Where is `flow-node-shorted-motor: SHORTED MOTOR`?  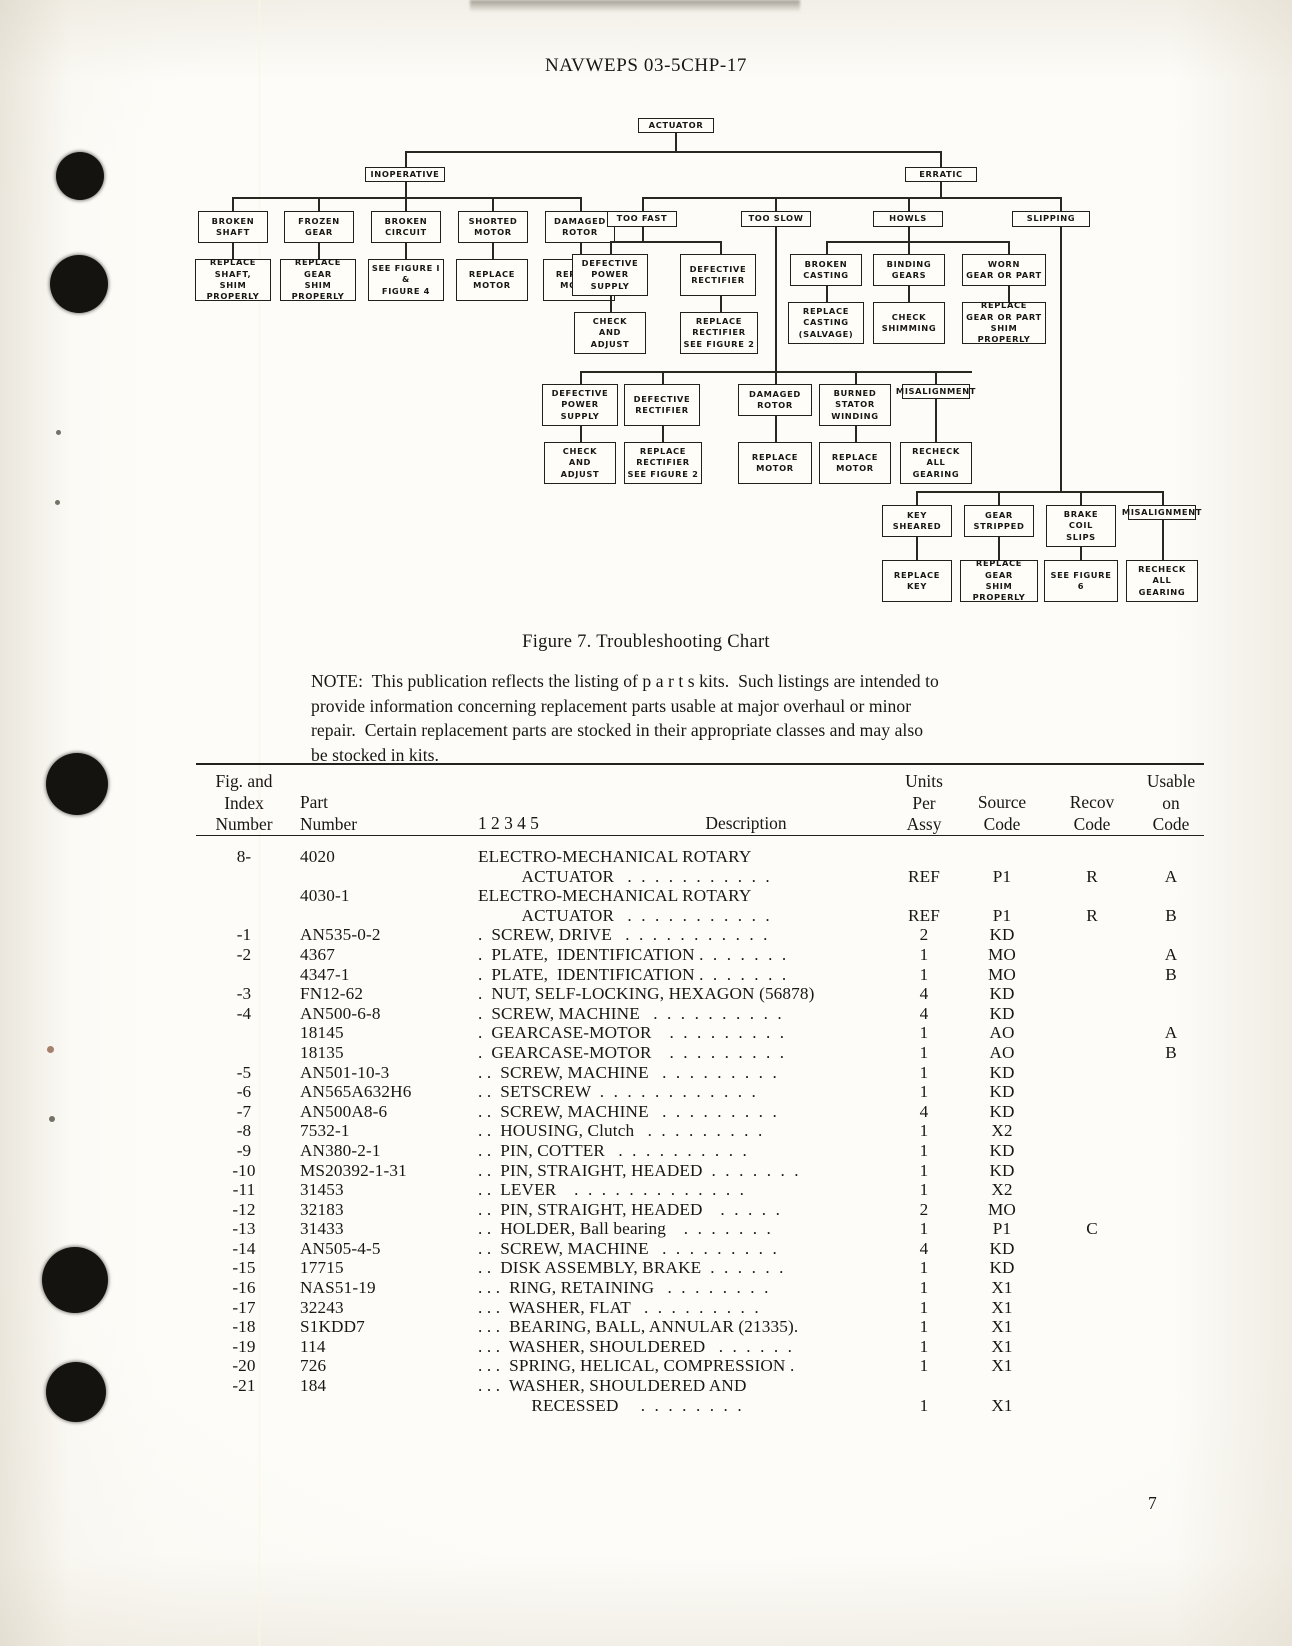 flow-node-shorted-motor: SHORTED MOTOR is located at coordinates (493, 227).